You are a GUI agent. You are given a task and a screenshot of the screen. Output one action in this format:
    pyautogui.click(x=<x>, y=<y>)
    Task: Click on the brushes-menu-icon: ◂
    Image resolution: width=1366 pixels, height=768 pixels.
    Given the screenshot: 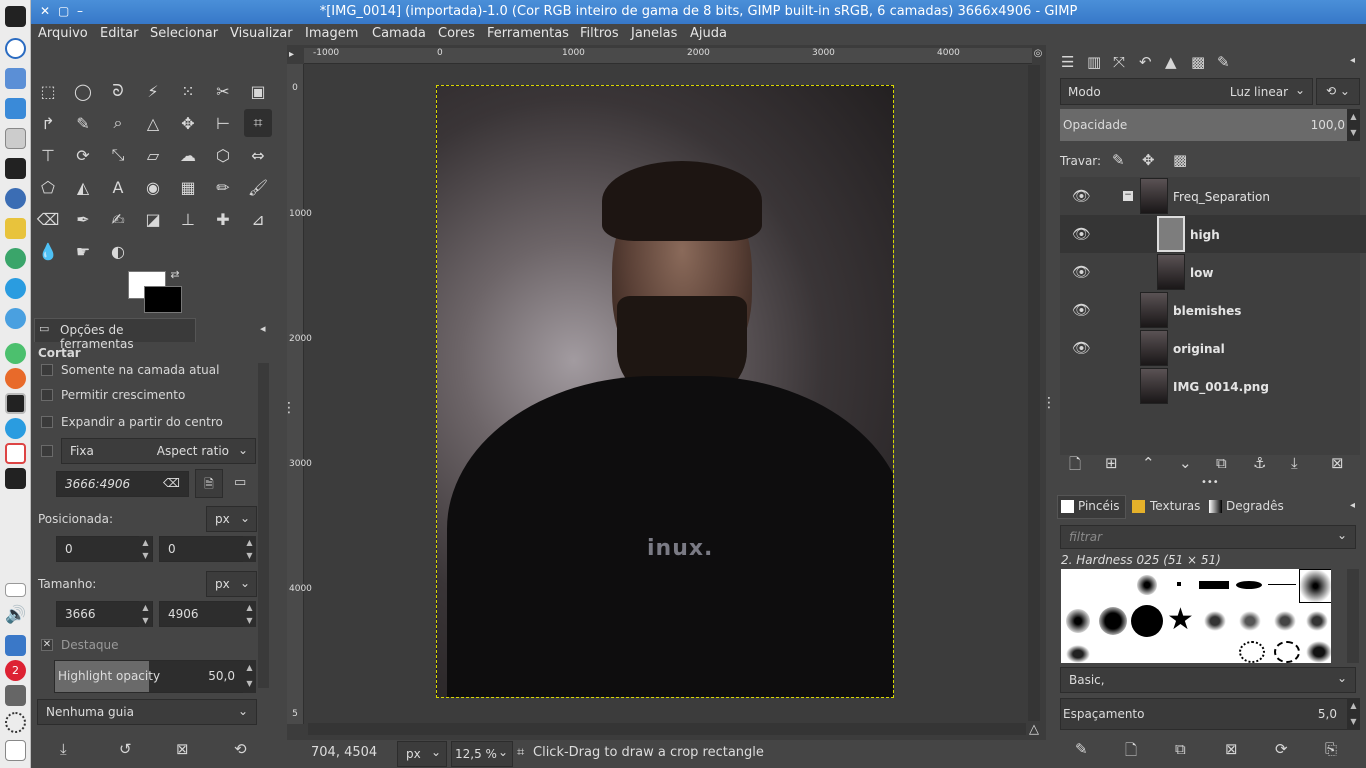 What is the action you would take?
    pyautogui.click(x=1352, y=505)
    